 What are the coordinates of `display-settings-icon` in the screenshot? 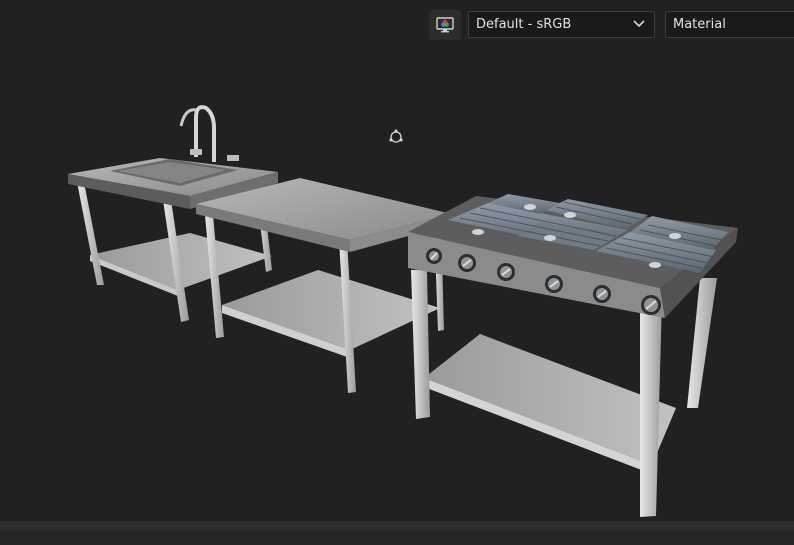 It's located at (445, 25).